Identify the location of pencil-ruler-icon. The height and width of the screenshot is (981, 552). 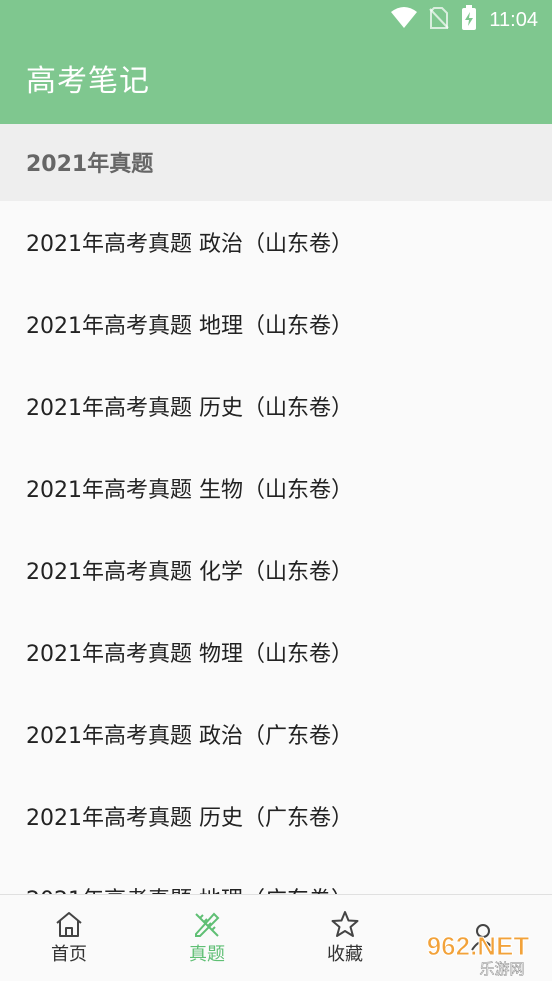
(207, 924).